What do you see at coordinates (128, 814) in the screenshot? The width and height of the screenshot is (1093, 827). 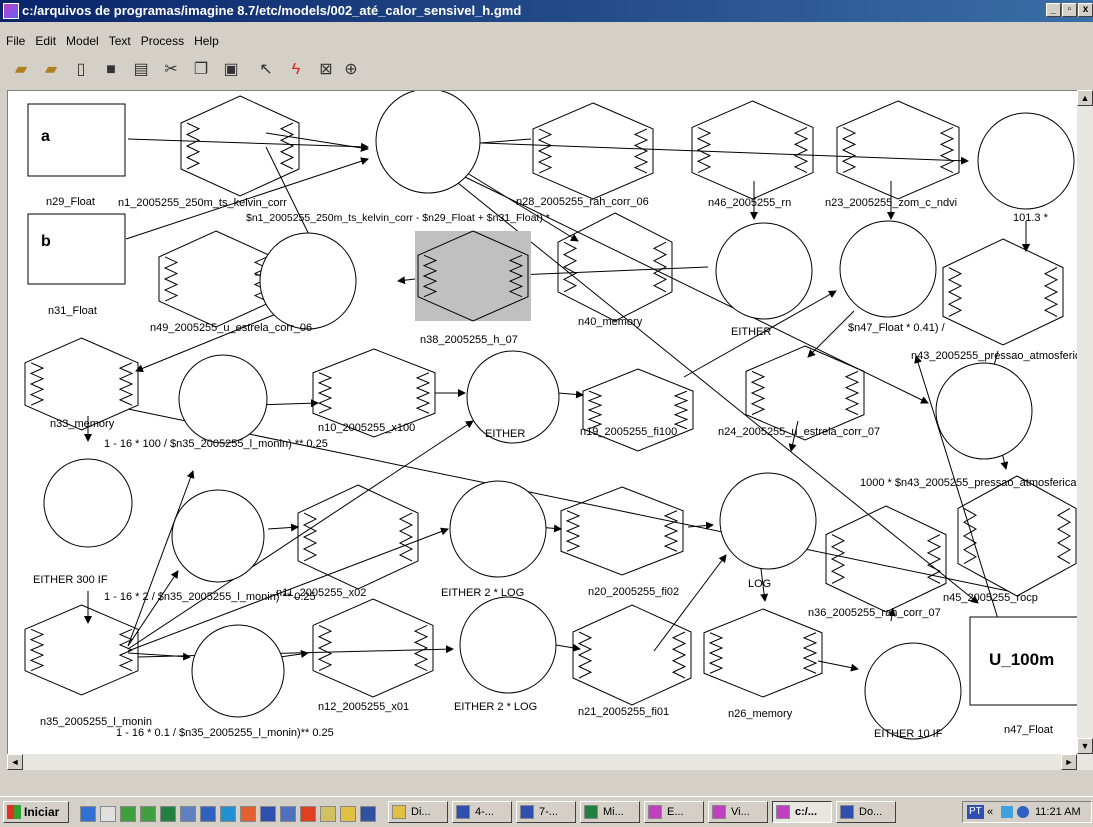 I see `quicklaunch-project-icon` at bounding box center [128, 814].